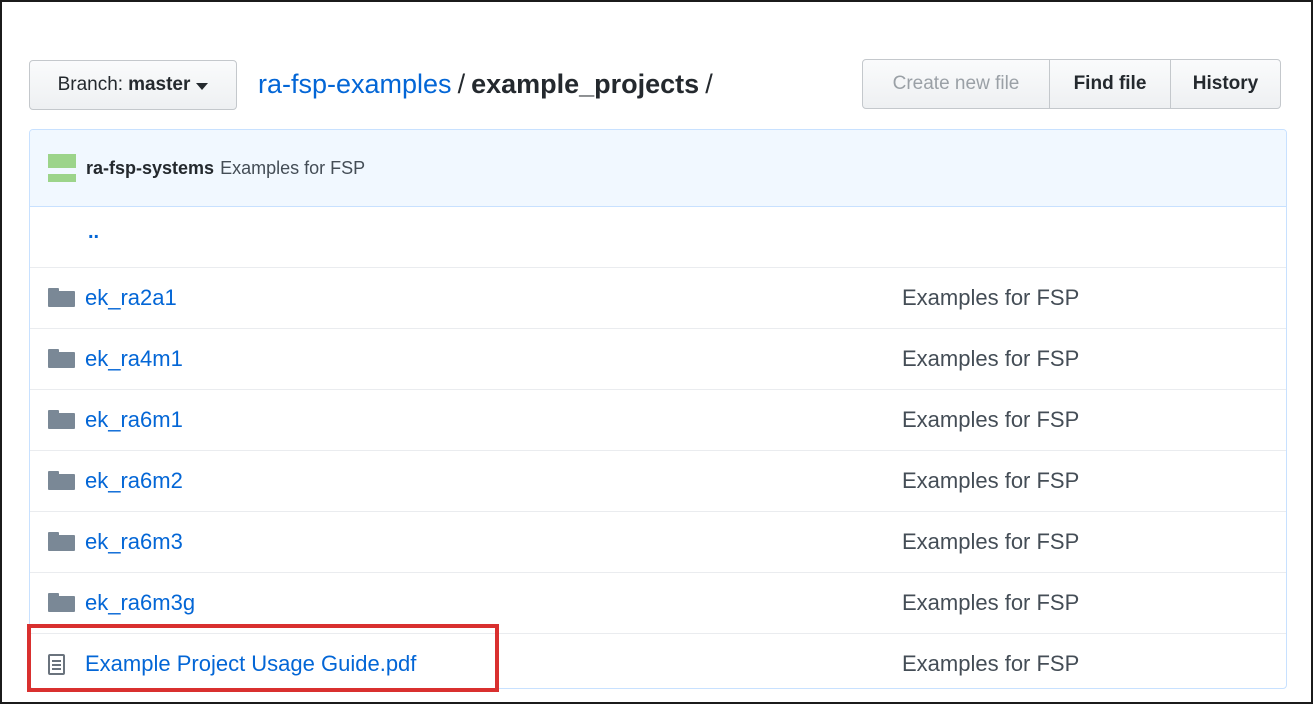 Image resolution: width=1313 pixels, height=704 pixels. I want to click on branch-name: master, so click(159, 84).